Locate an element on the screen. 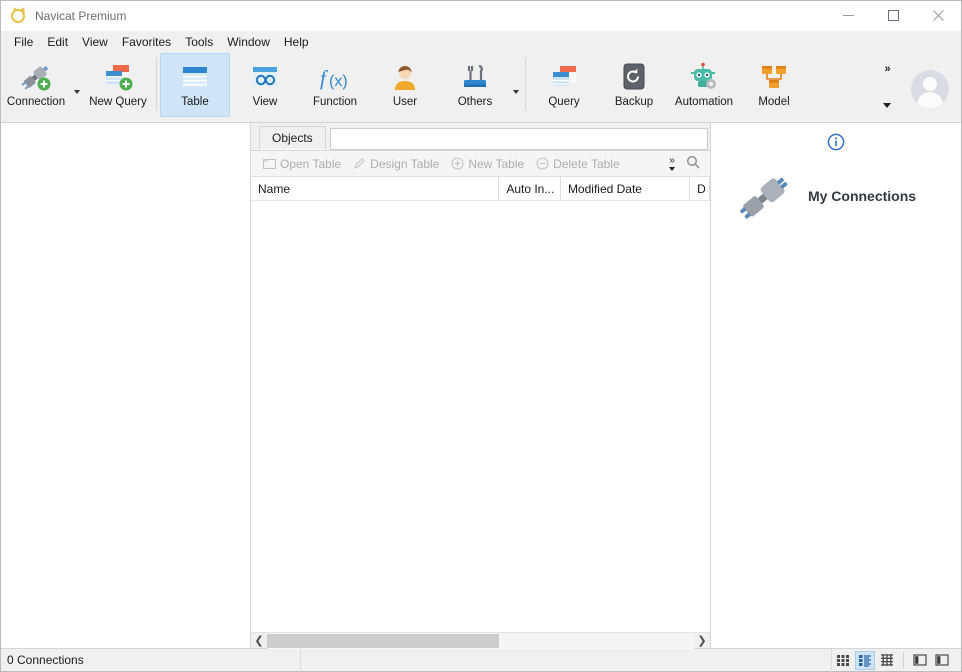 The image size is (962, 672). toolbar-button-model: Model is located at coordinates (774, 85).